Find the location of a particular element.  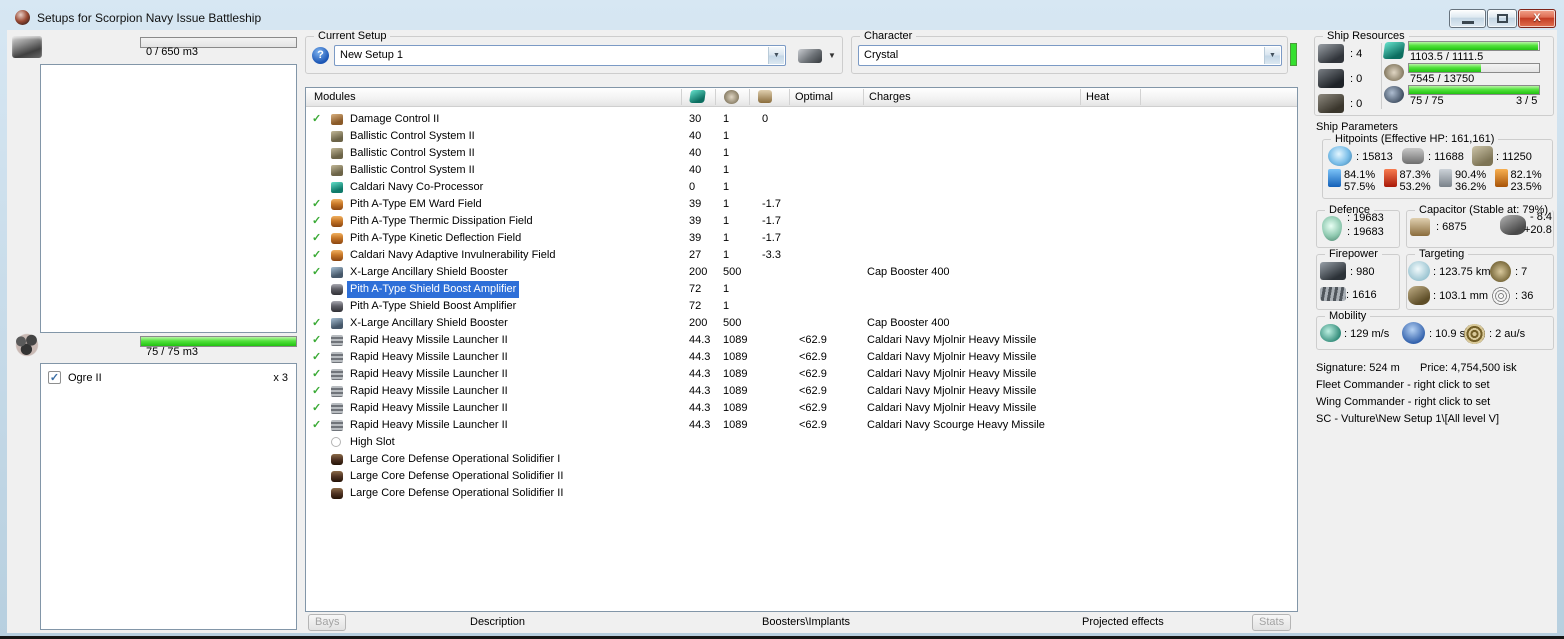

firepower-title: Firepower is located at coordinates (1353, 254).